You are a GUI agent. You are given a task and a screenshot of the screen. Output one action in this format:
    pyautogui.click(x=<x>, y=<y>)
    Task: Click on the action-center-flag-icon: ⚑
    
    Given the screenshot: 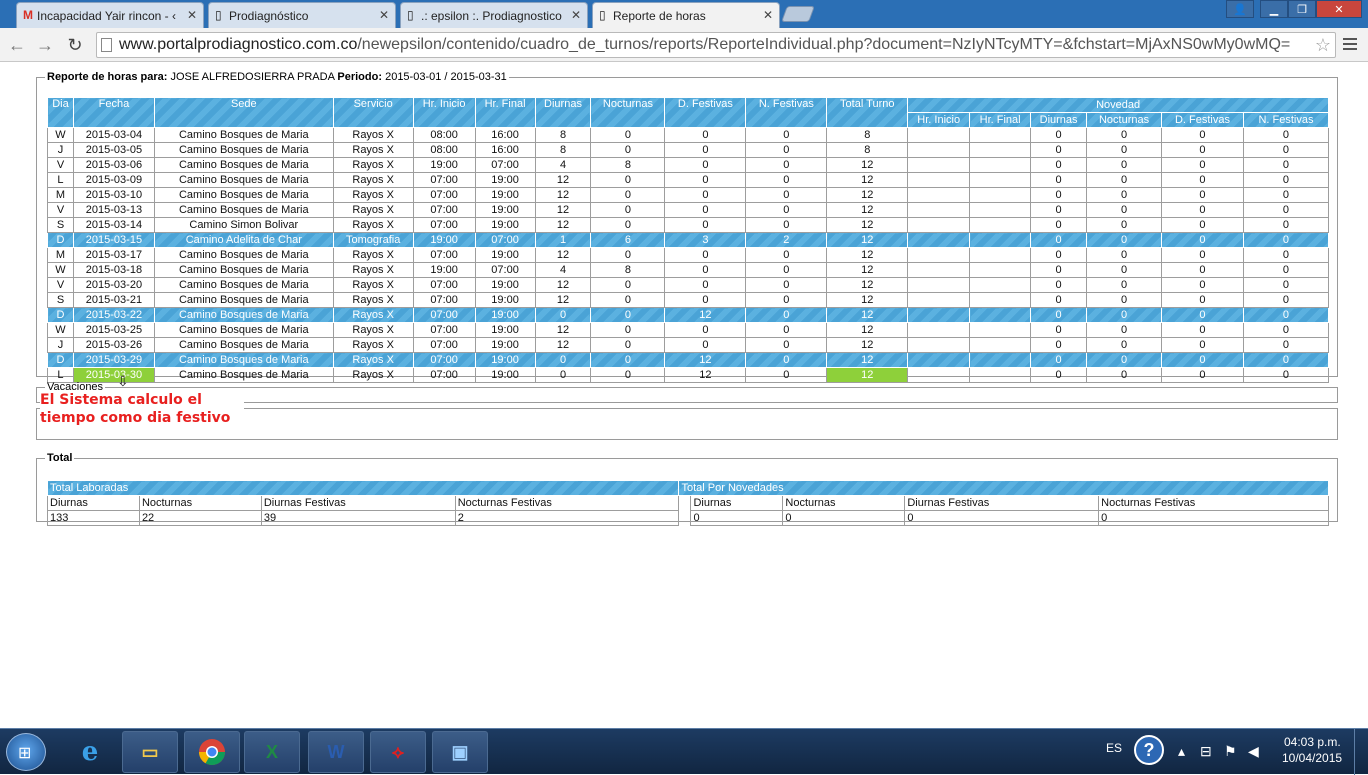 What is the action you would take?
    pyautogui.click(x=1230, y=751)
    